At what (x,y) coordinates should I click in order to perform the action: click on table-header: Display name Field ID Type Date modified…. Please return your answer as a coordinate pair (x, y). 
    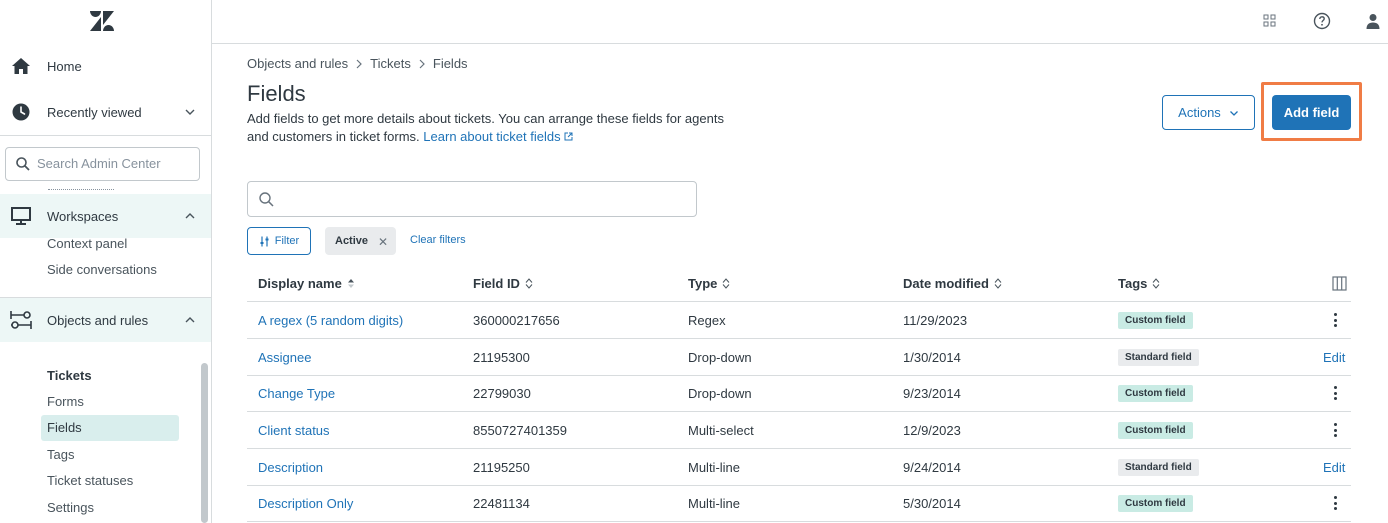
    Looking at the image, I should click on (799, 283).